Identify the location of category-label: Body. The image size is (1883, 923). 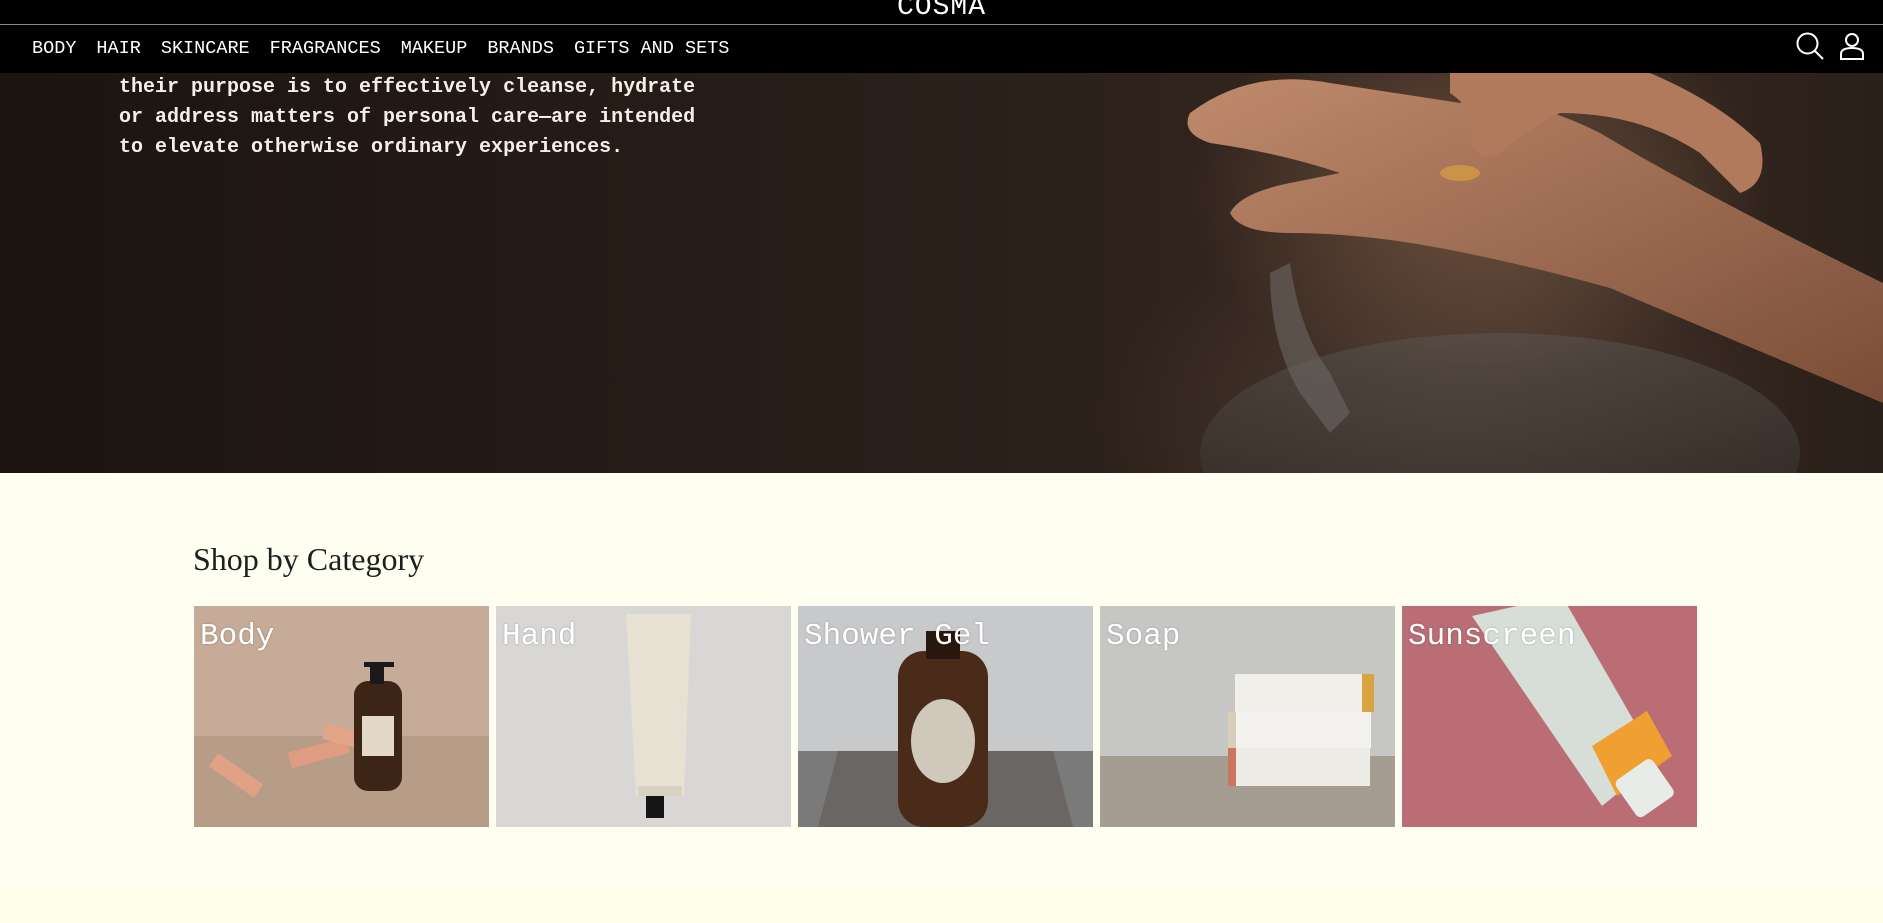
(237, 636).